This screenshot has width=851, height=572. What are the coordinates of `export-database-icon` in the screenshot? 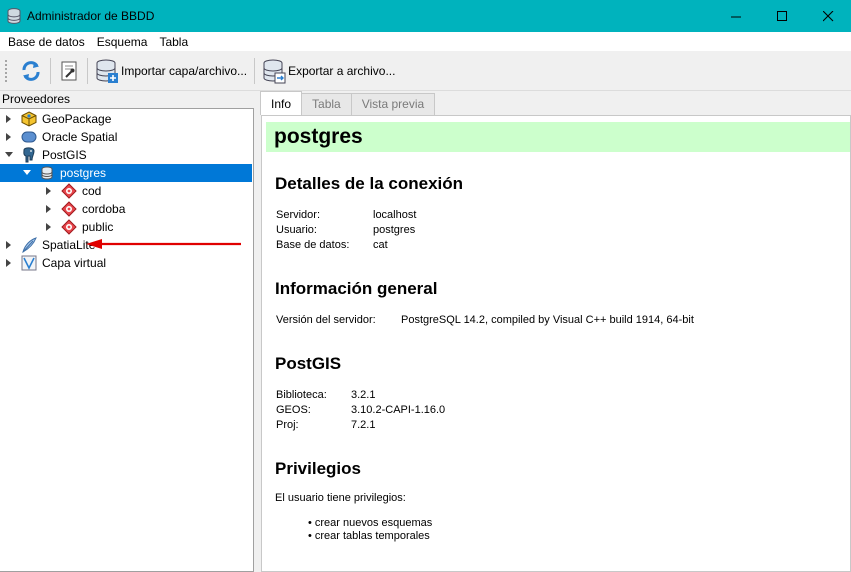 It's located at (274, 71).